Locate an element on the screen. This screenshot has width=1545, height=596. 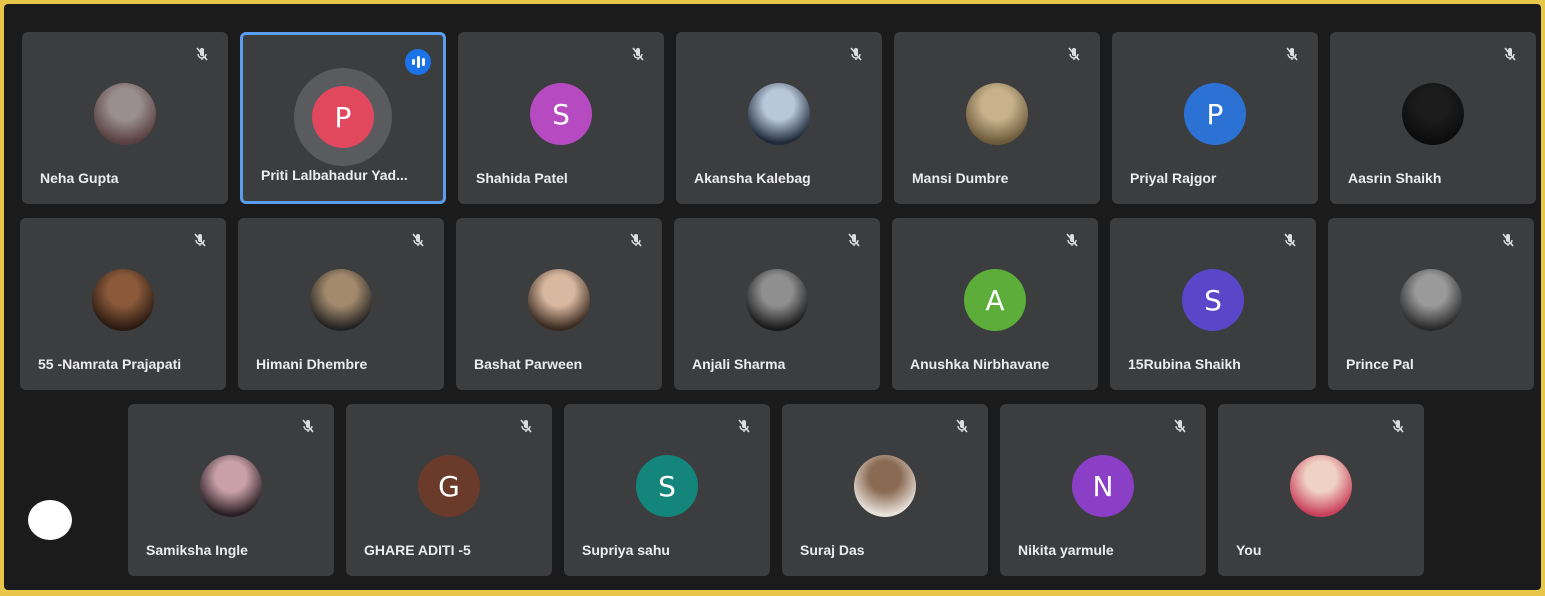
avatar: G is located at coordinates (449, 486).